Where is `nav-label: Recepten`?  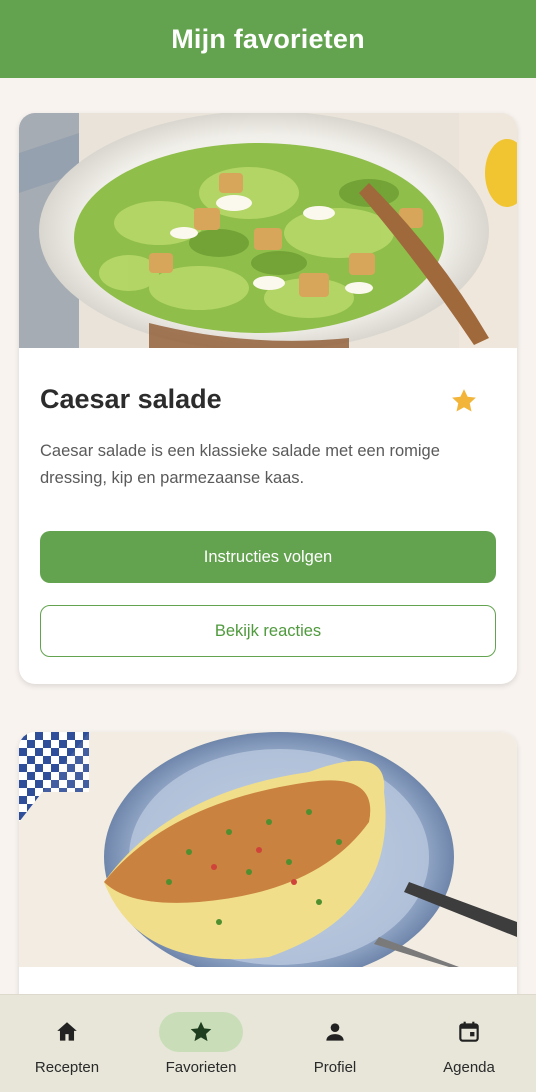 nav-label: Recepten is located at coordinates (67, 1067).